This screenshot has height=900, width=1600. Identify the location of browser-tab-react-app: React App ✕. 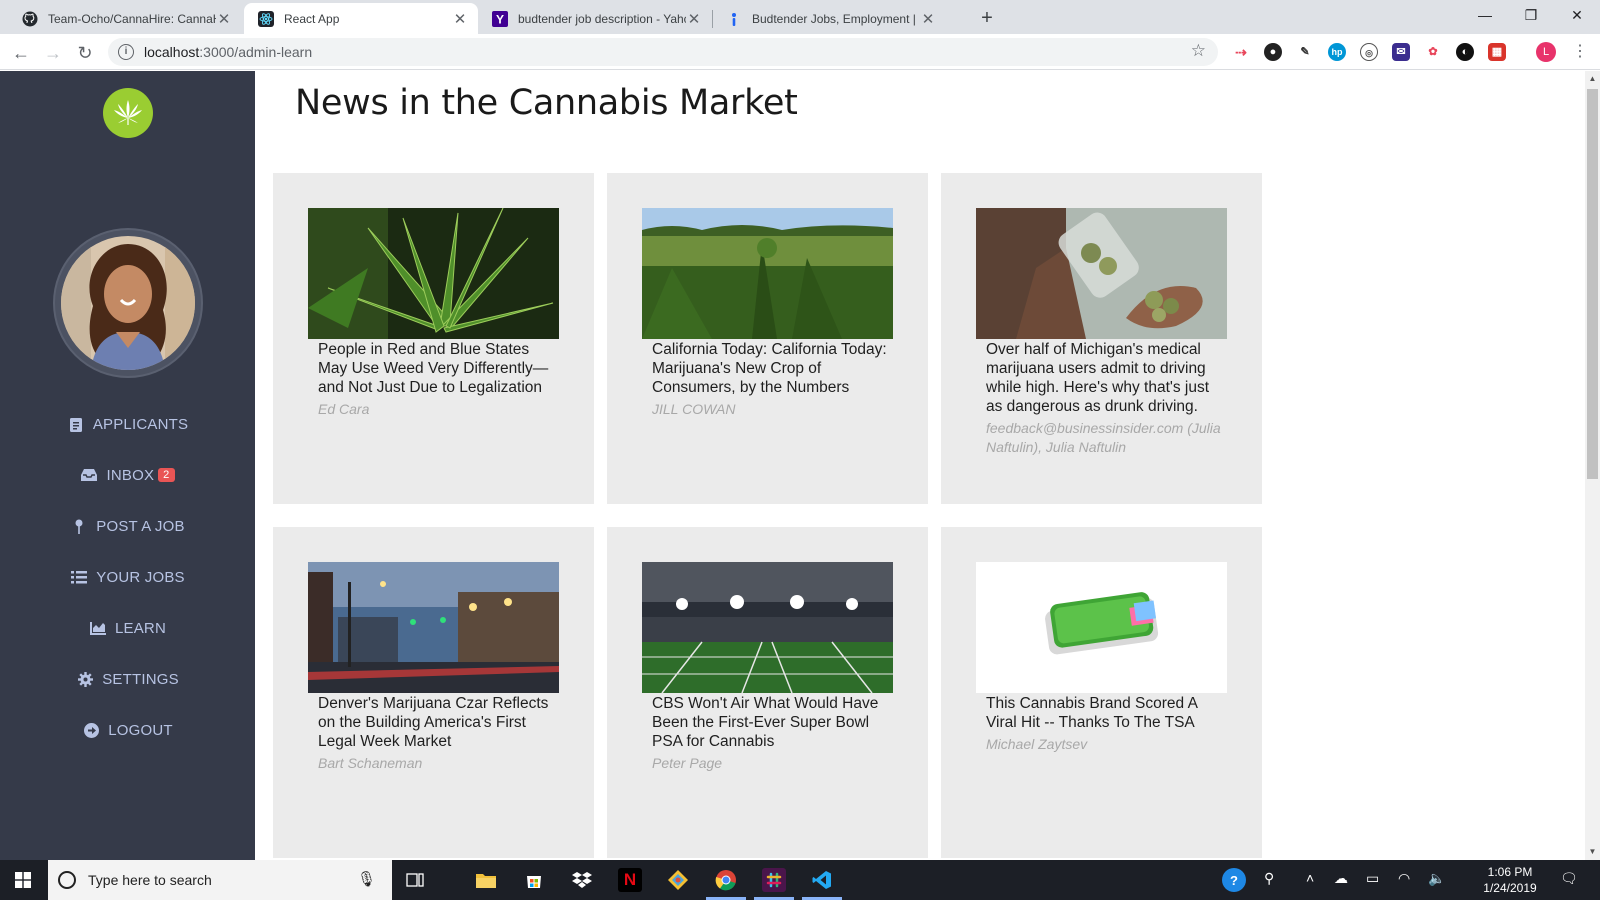
(361, 18).